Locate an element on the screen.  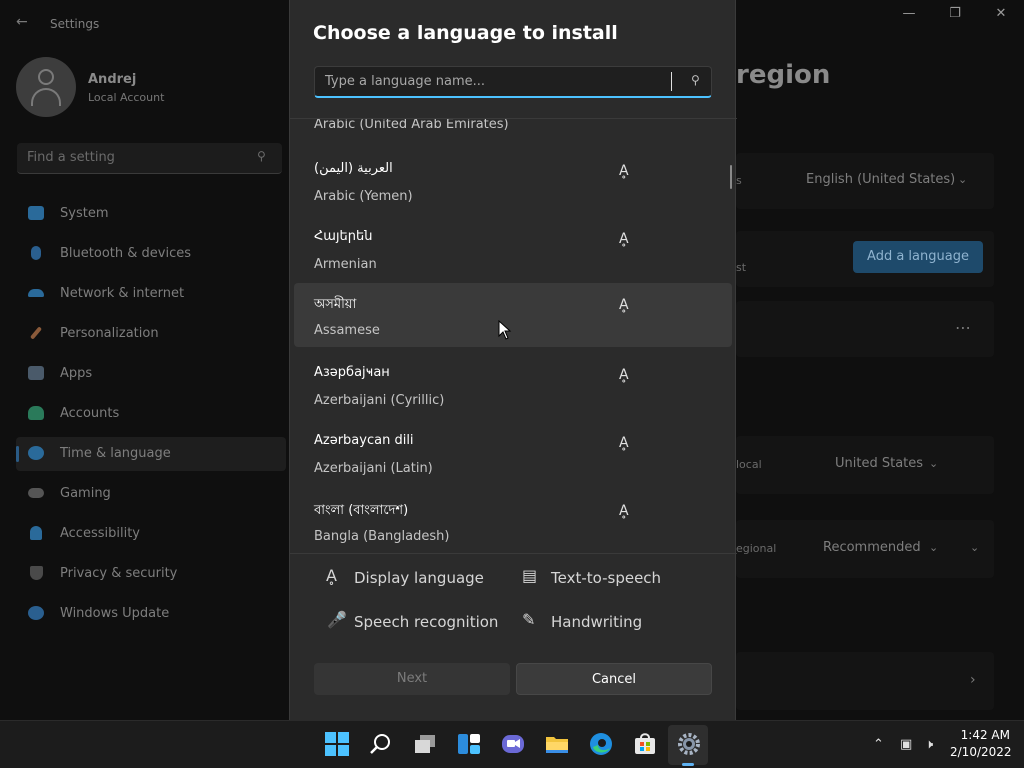
sidebar-item-label: Time & language is located at coordinates (115, 453).